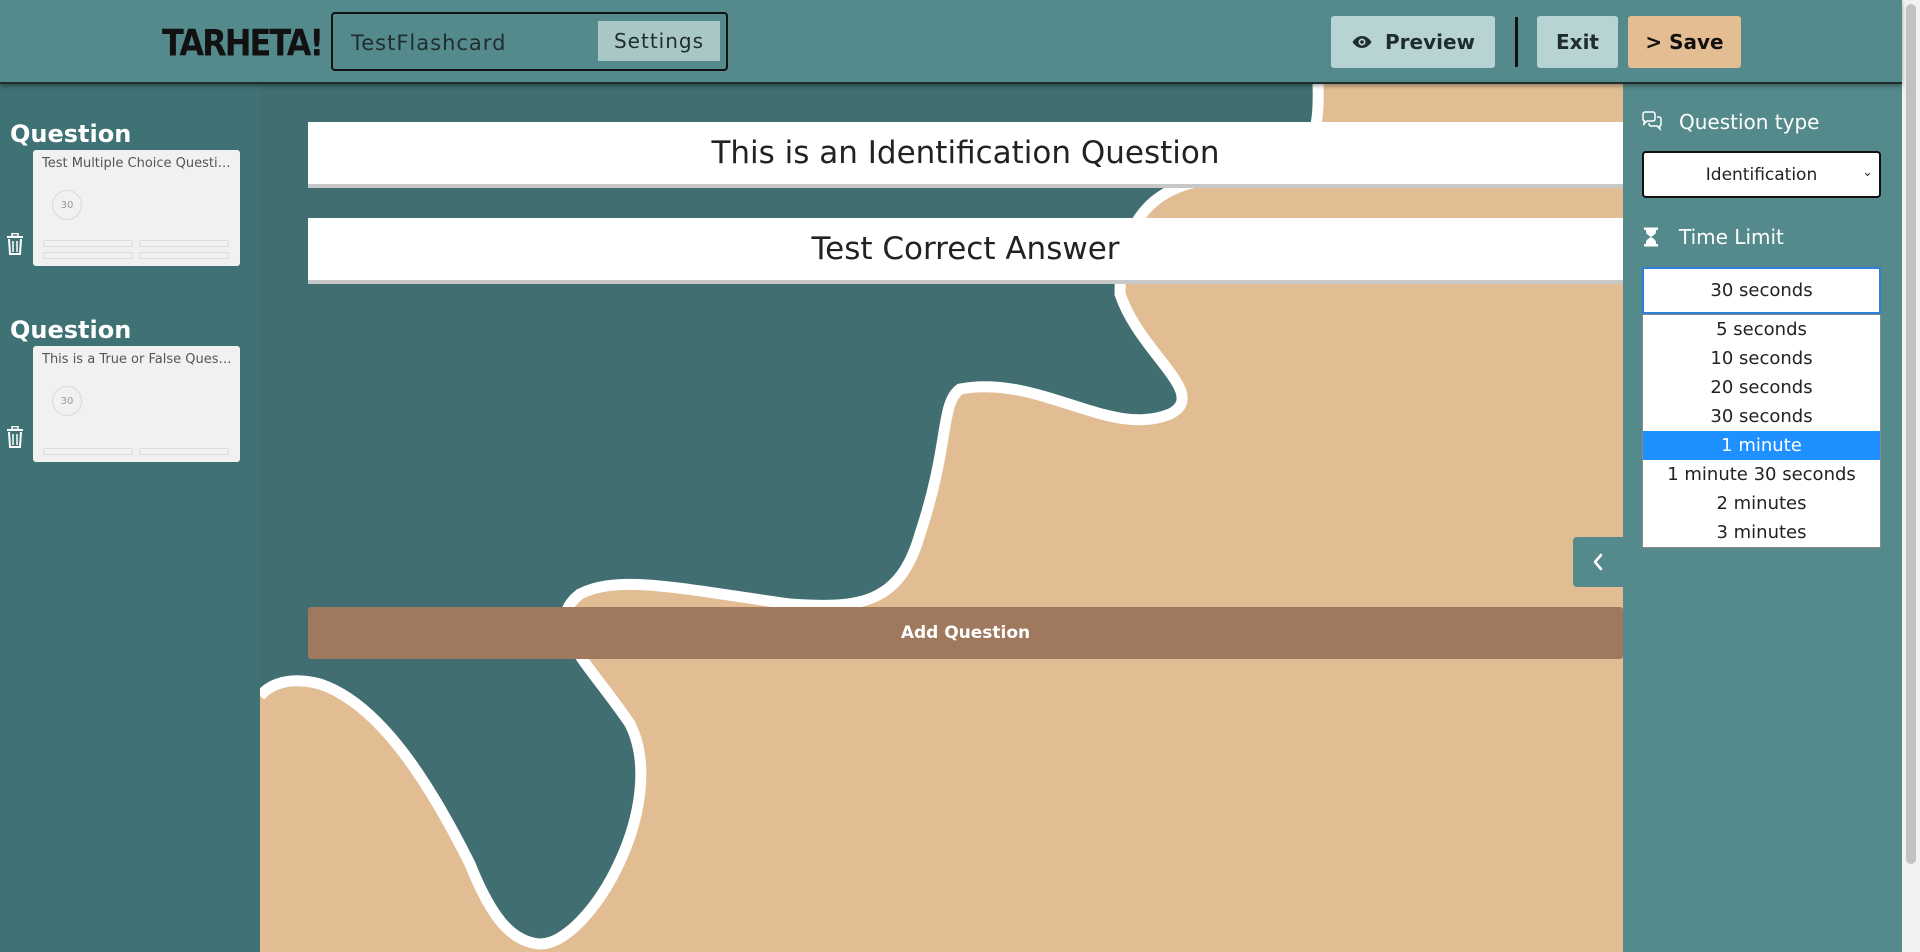 Image resolution: width=1920 pixels, height=952 pixels. What do you see at coordinates (136, 404) in the screenshot?
I see `question-thumbnail-card: This is a True or False Question 30` at bounding box center [136, 404].